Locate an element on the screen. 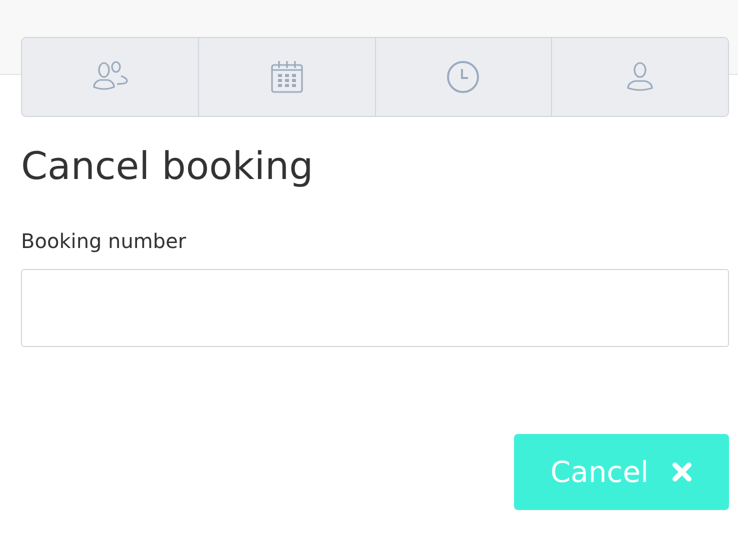 The height and width of the screenshot is (537, 738). calendar-tab is located at coordinates (287, 77).